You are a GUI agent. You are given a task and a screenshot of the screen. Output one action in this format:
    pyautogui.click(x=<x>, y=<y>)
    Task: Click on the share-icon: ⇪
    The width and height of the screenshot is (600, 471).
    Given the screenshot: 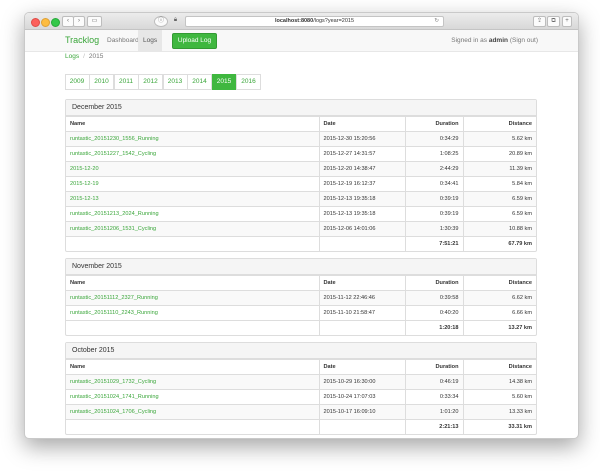 What is the action you would take?
    pyautogui.click(x=539, y=21)
    